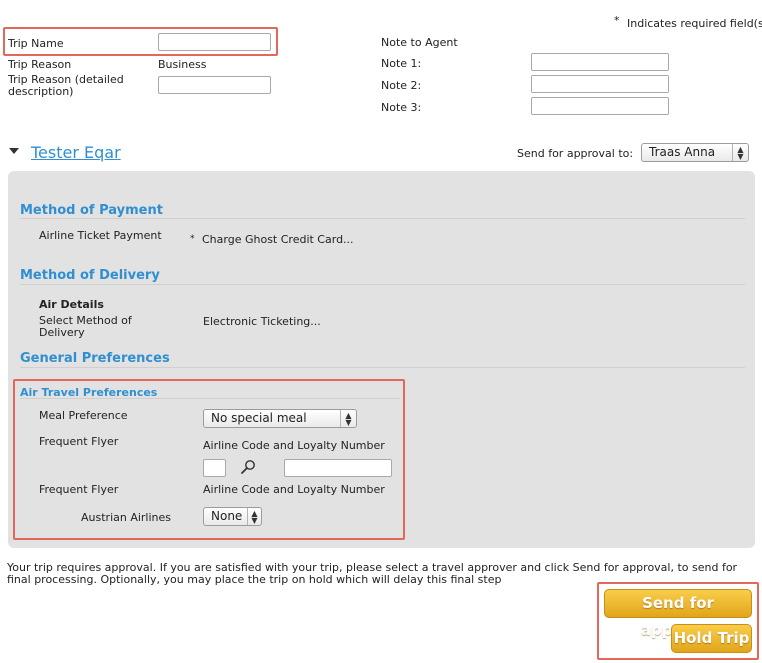 This screenshot has width=762, height=663. I want to click on approver-select: Traas Anna ▲ ▼, so click(695, 152).